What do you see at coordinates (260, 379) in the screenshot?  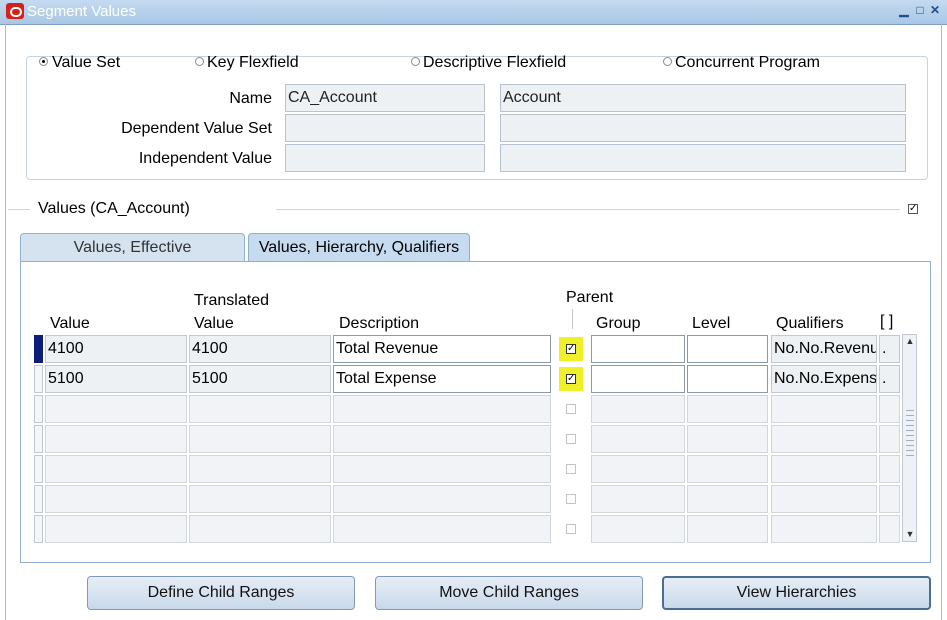 I see `table-cell-translated: 5100` at bounding box center [260, 379].